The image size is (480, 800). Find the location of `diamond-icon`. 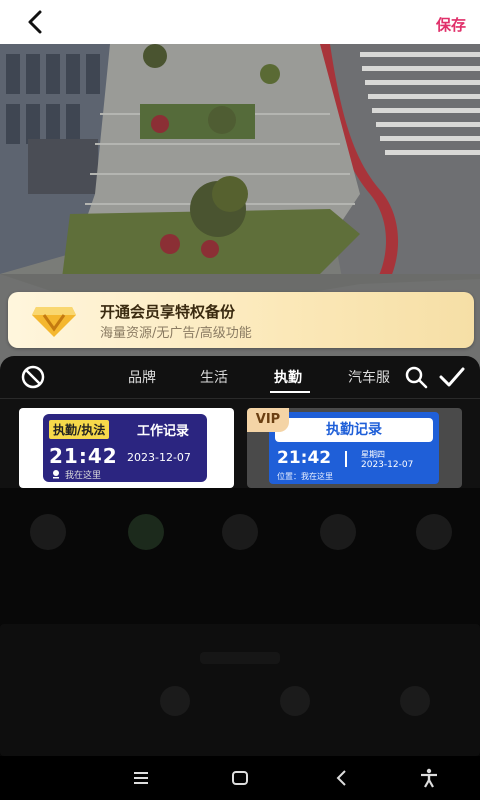

diamond-icon is located at coordinates (54, 322).